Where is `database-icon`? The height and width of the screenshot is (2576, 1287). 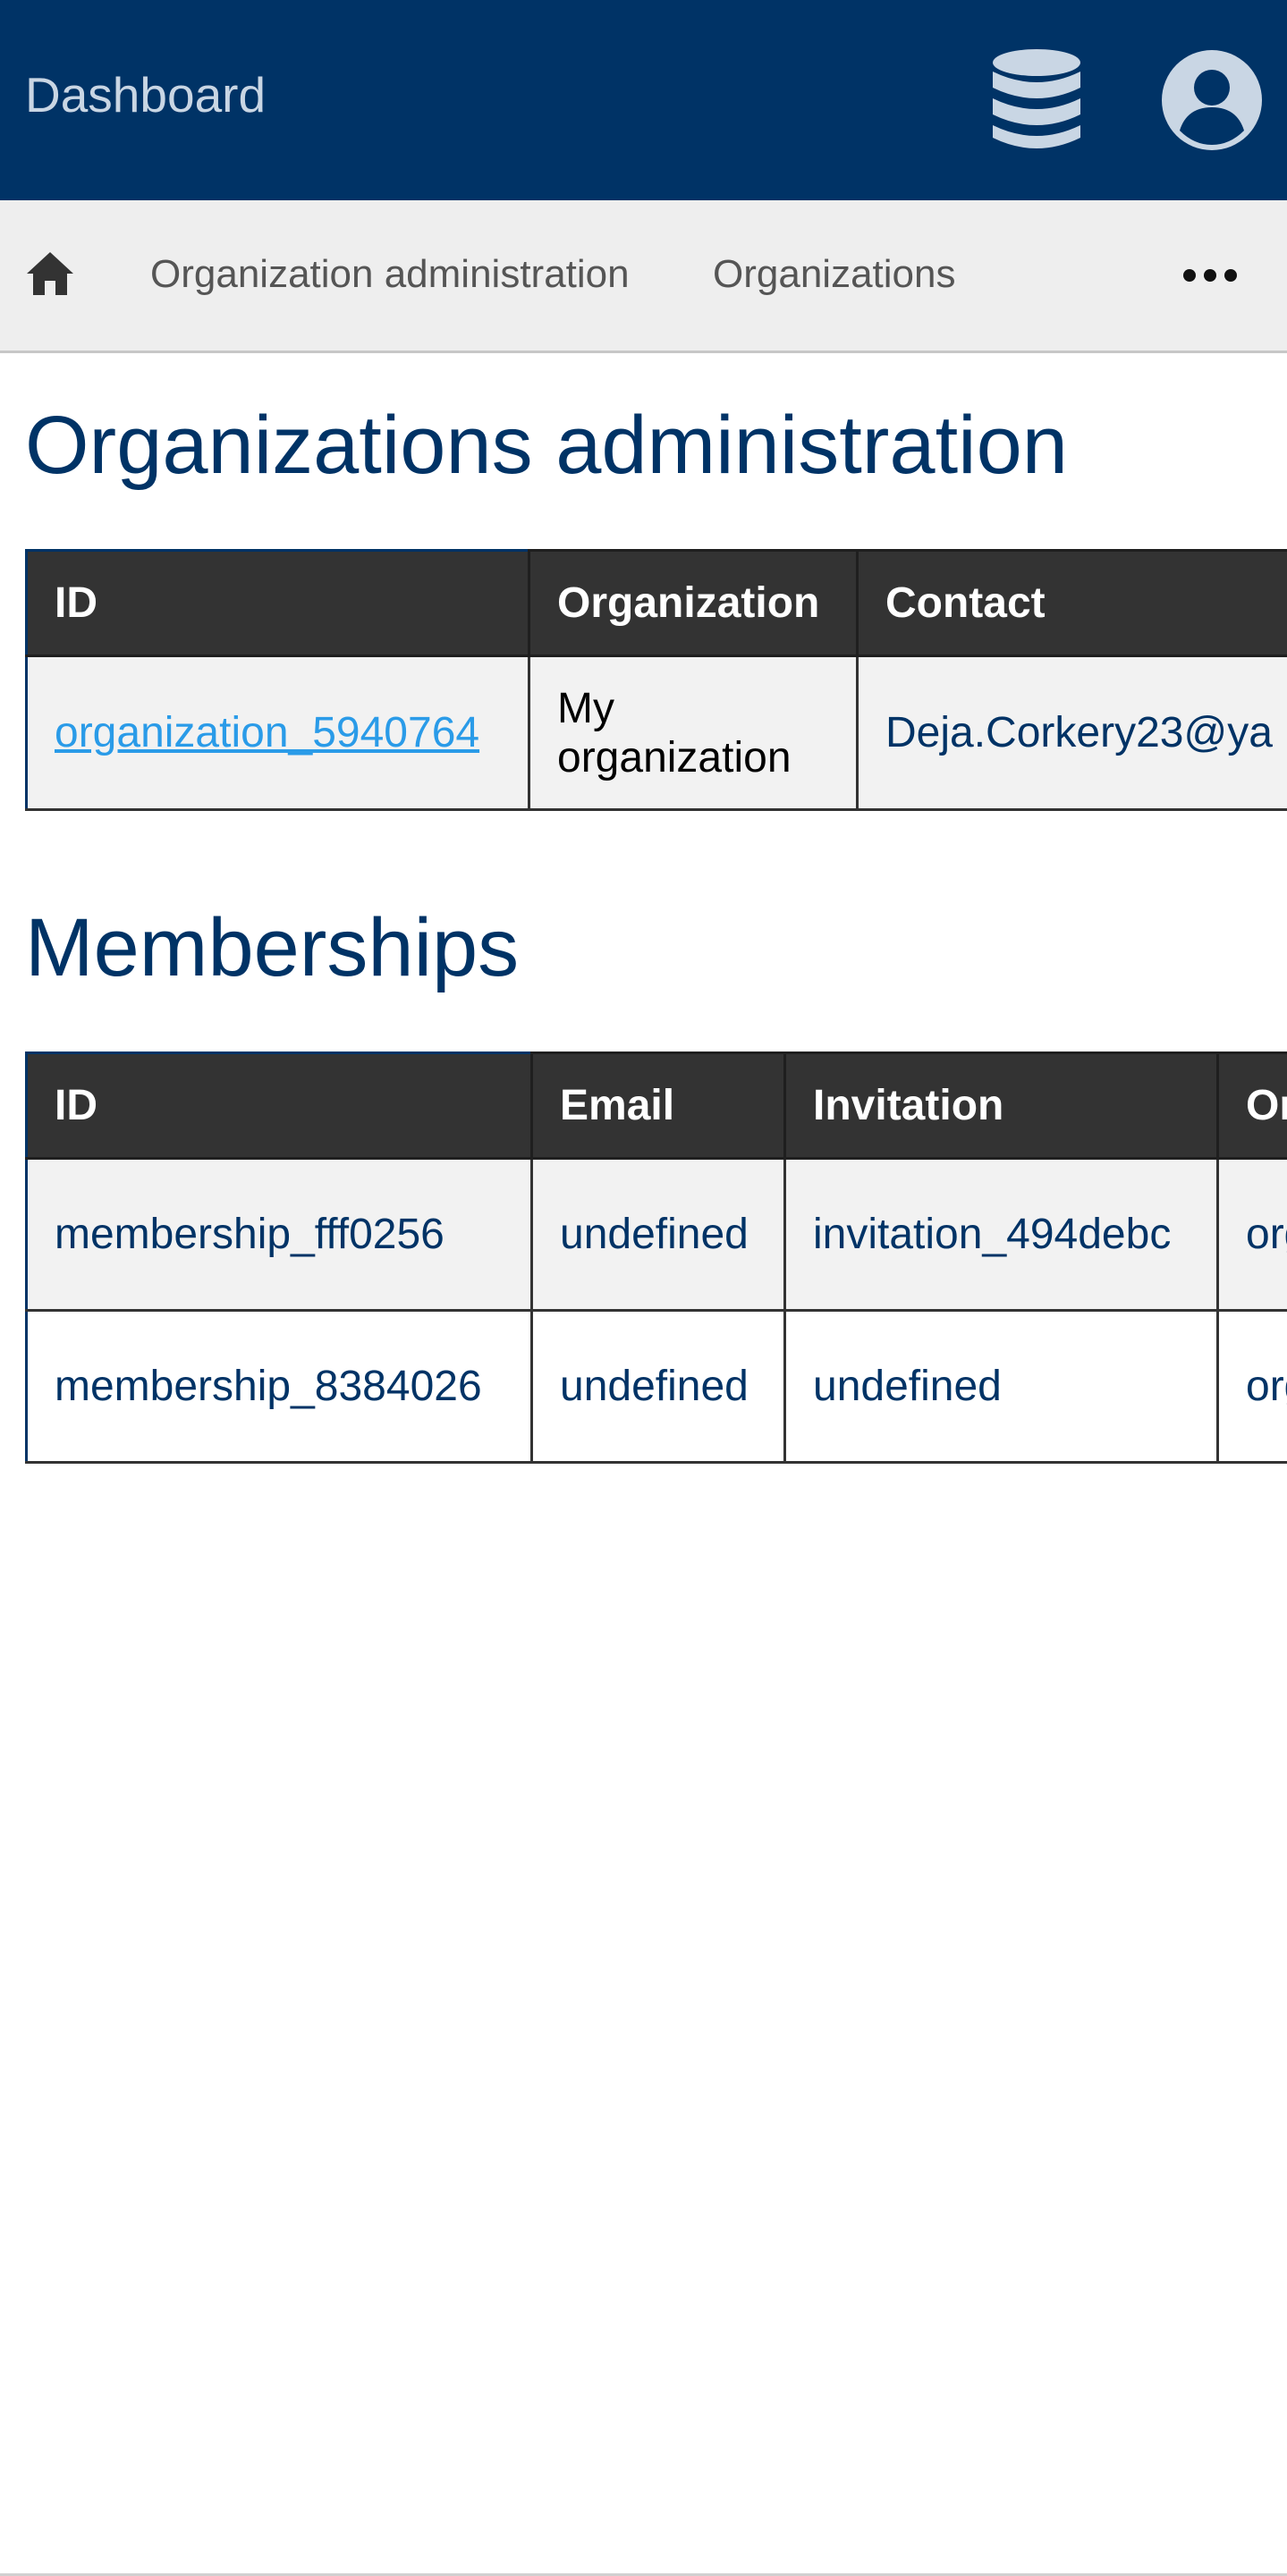 database-icon is located at coordinates (1036, 100).